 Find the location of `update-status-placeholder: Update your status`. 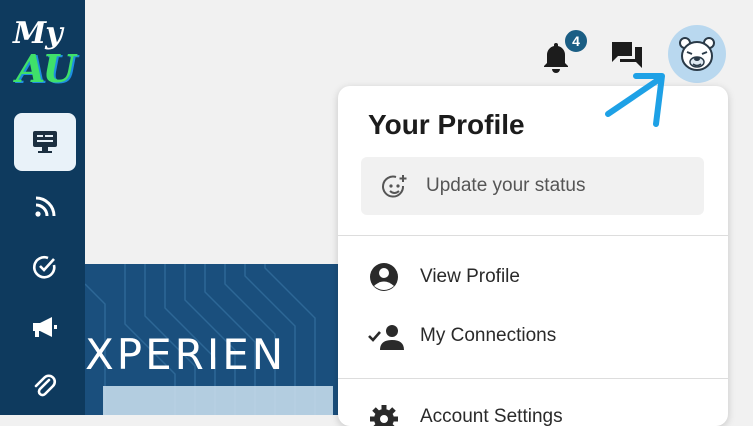

update-status-placeholder: Update your status is located at coordinates (506, 185).